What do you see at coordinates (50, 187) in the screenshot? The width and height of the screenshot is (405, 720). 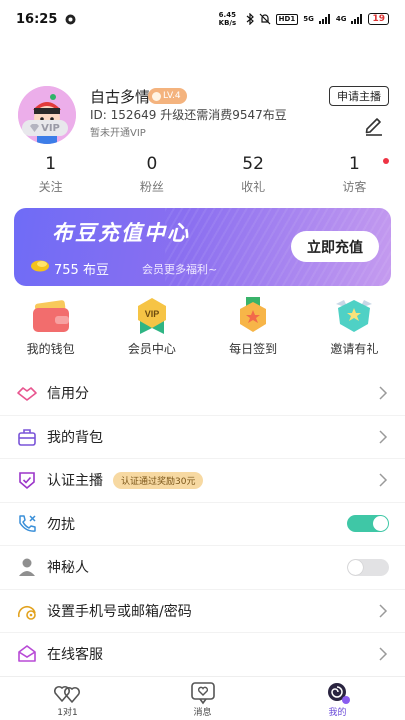 I see `stat-label: 关注` at bounding box center [50, 187].